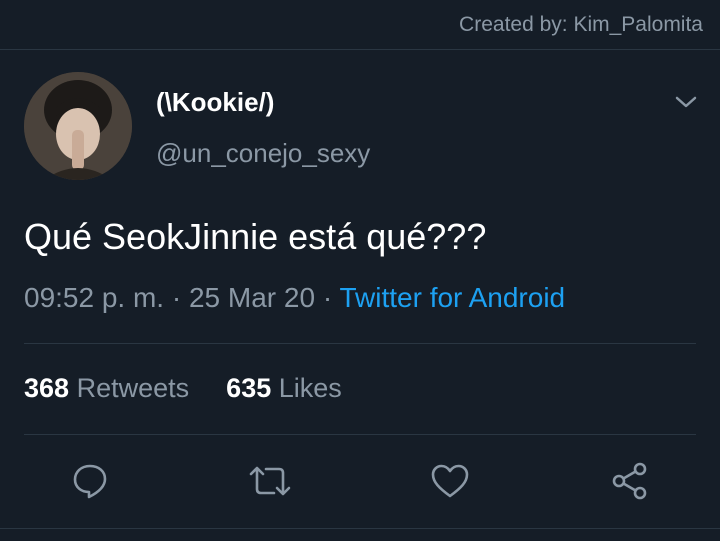  Describe the element at coordinates (686, 102) in the screenshot. I see `chevron-down-icon` at that location.